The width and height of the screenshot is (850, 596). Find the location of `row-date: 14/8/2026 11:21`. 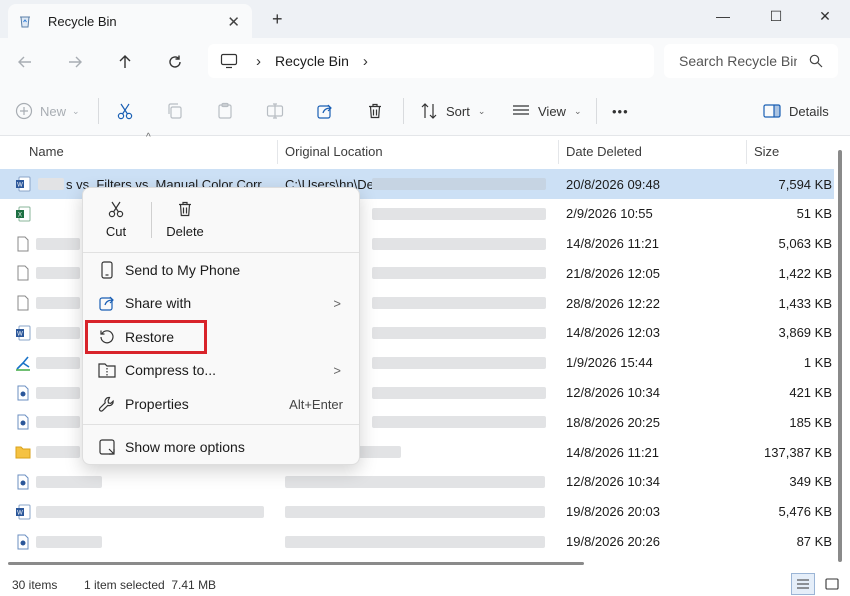

row-date: 14/8/2026 11:21 is located at coordinates (613, 244).